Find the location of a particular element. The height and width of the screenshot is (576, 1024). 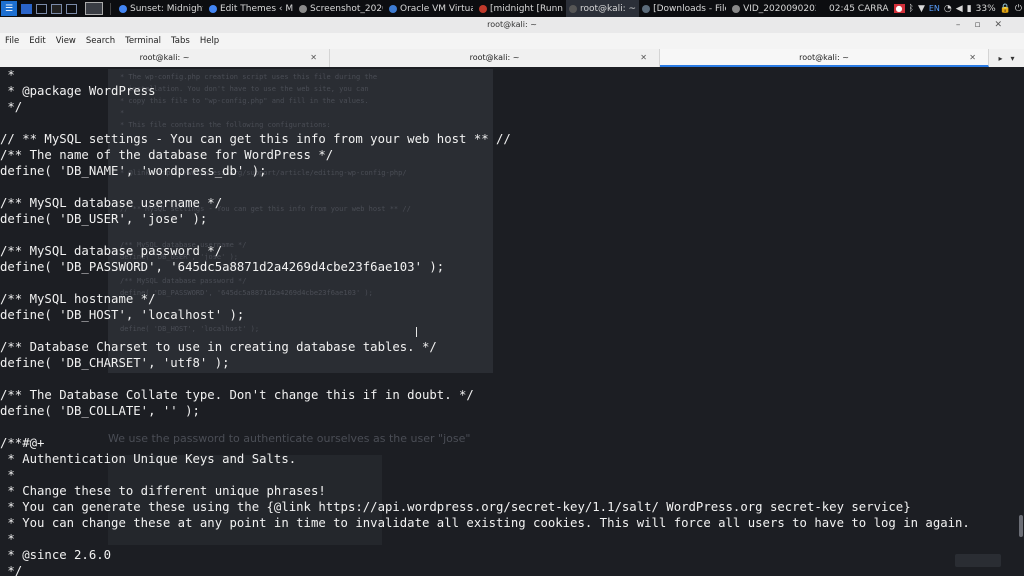

menu-tabs: Tabs is located at coordinates (180, 41).